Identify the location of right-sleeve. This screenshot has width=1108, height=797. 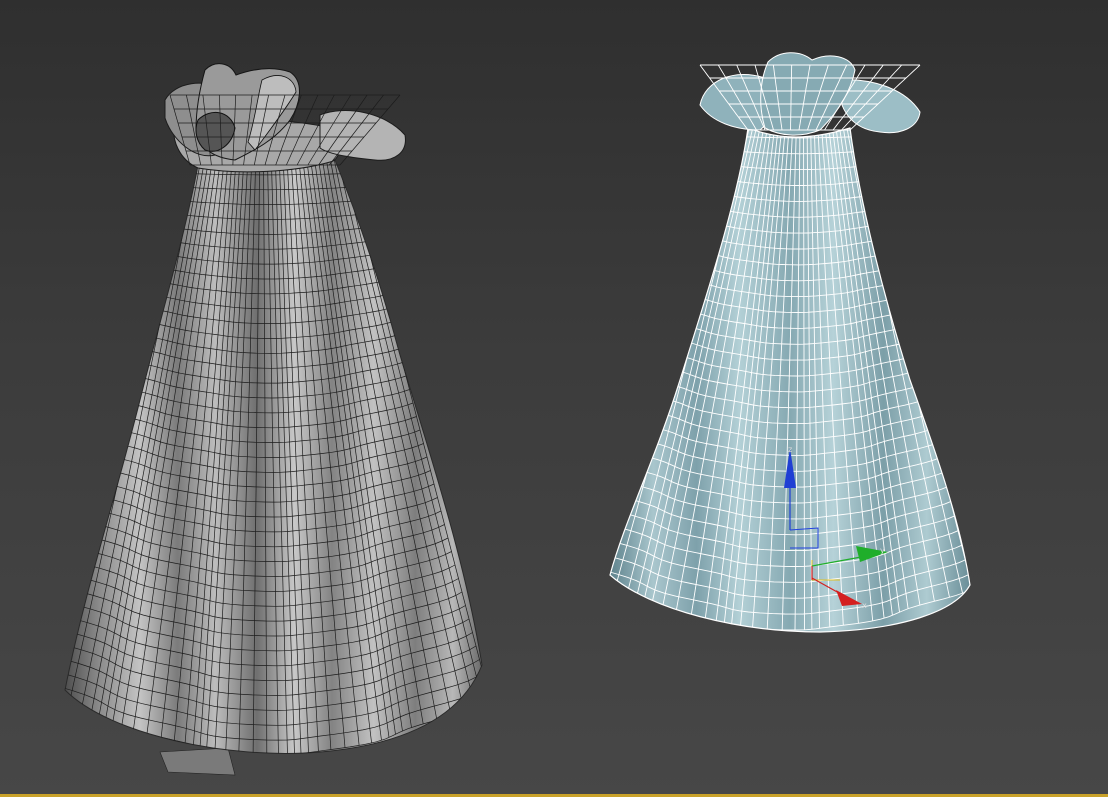
(362, 135).